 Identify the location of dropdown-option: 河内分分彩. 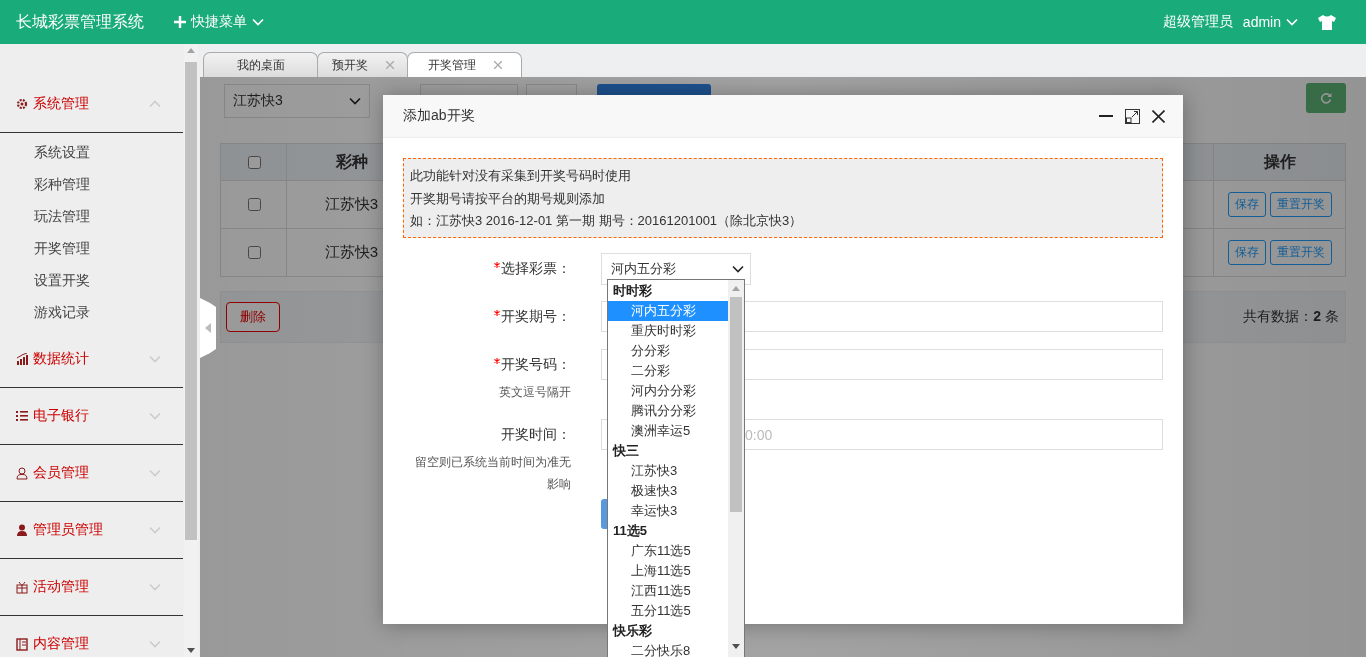
(668, 391).